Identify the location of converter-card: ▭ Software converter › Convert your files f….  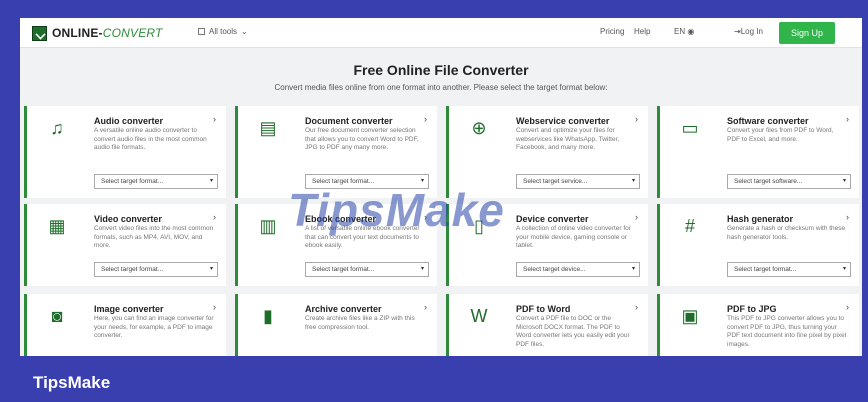
(758, 152).